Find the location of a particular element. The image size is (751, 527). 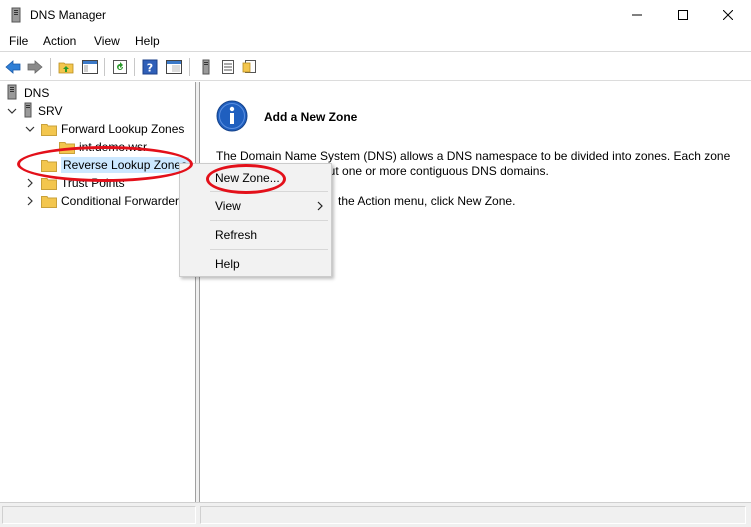

tree-node-srv: SRV is located at coordinates (42, 111).